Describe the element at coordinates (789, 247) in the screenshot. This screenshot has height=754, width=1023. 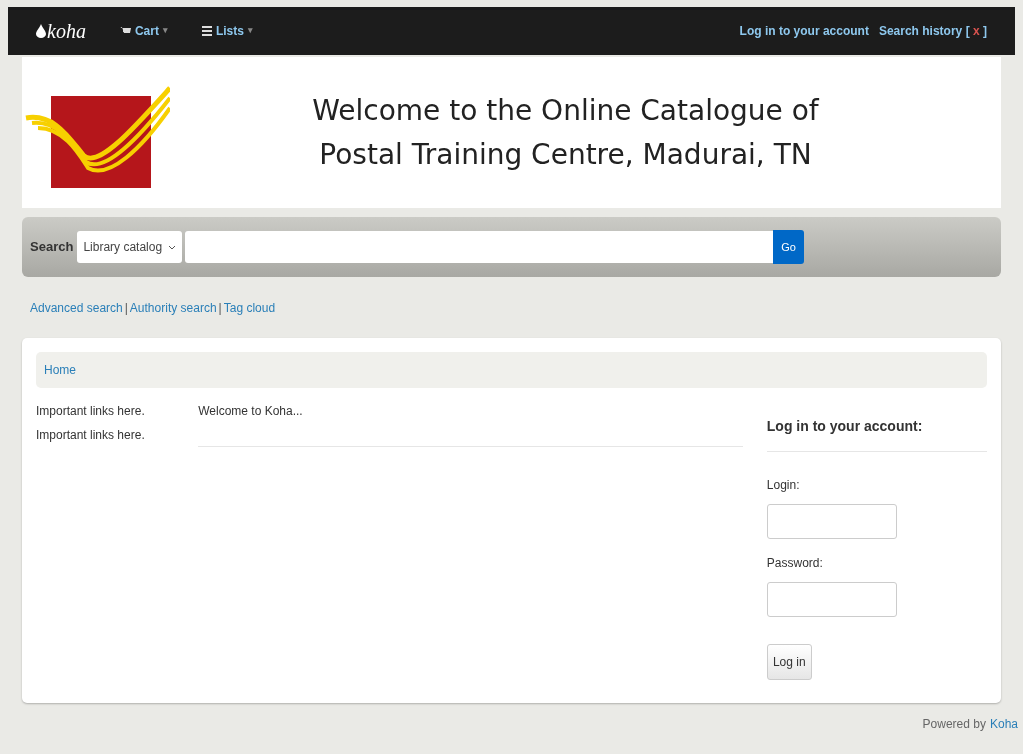
I see `go-button: Go` at that location.